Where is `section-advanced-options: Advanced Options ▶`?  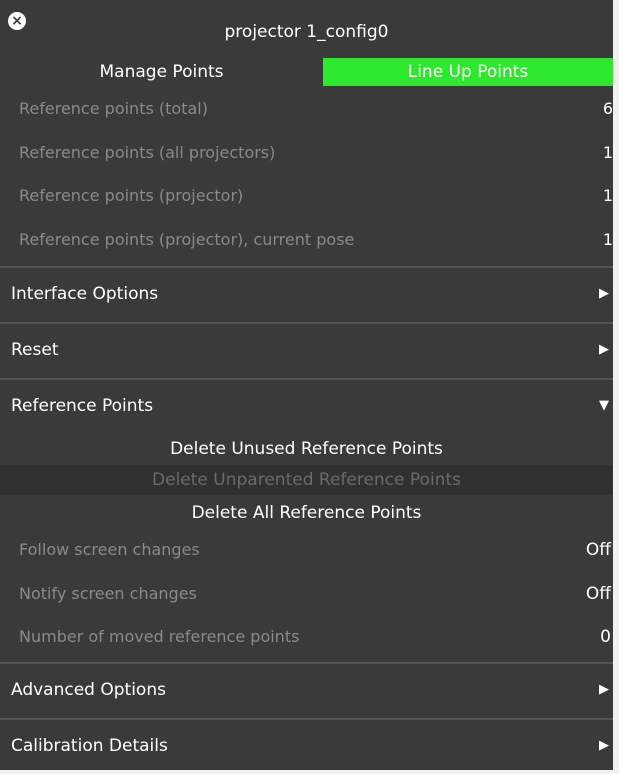 section-advanced-options: Advanced Options ▶ is located at coordinates (306, 690).